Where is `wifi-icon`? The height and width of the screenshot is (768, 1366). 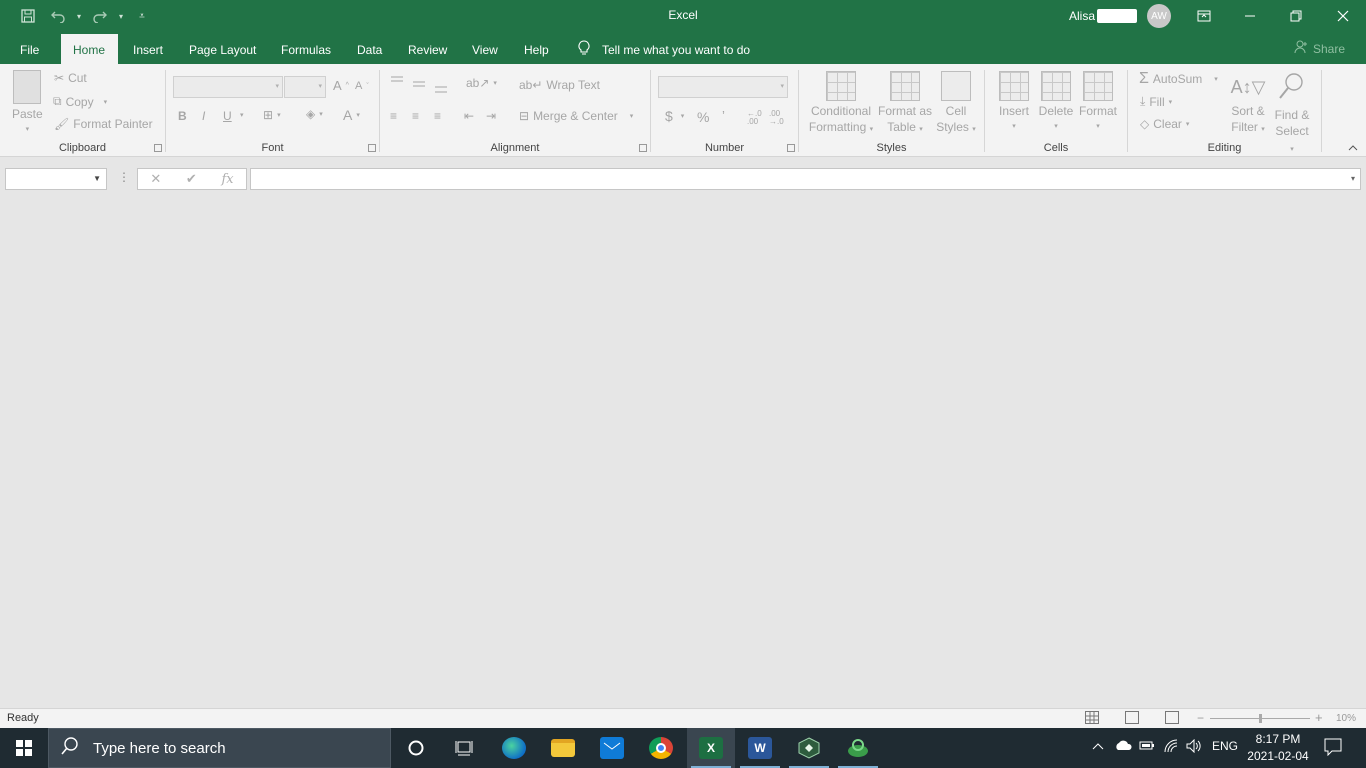
wifi-icon is located at coordinates (1171, 747).